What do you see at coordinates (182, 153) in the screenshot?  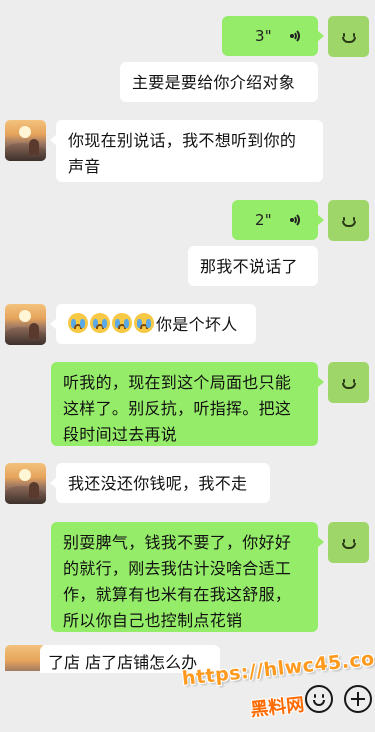 I see `message-text: 你现在别说话，我不想听到你的声音` at bounding box center [182, 153].